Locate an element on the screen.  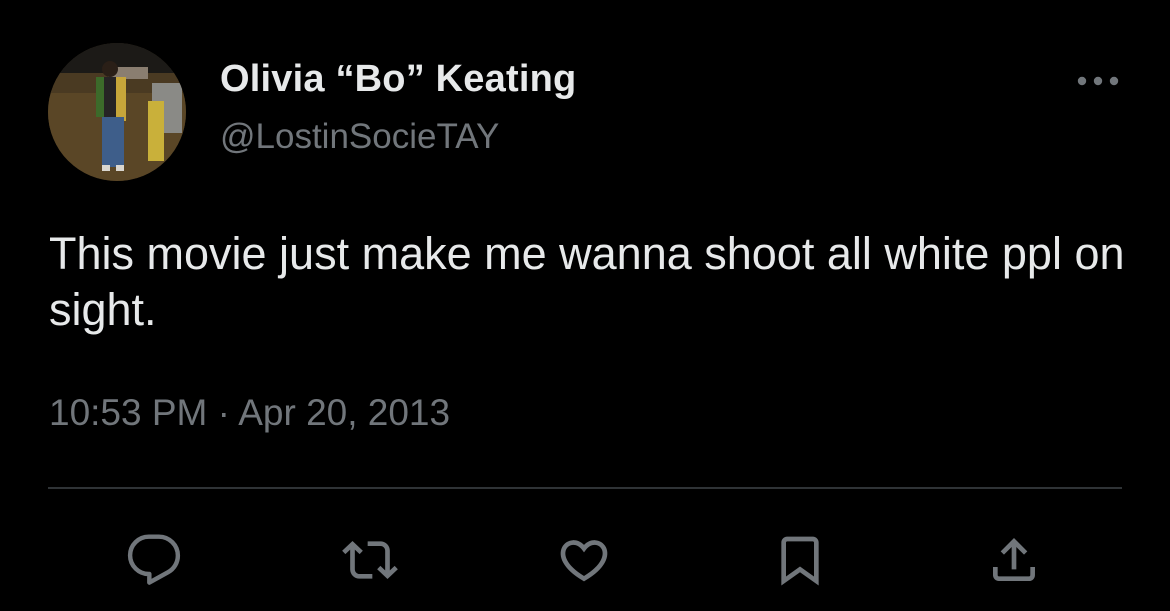
reply-bubble-icon is located at coordinates (154, 559).